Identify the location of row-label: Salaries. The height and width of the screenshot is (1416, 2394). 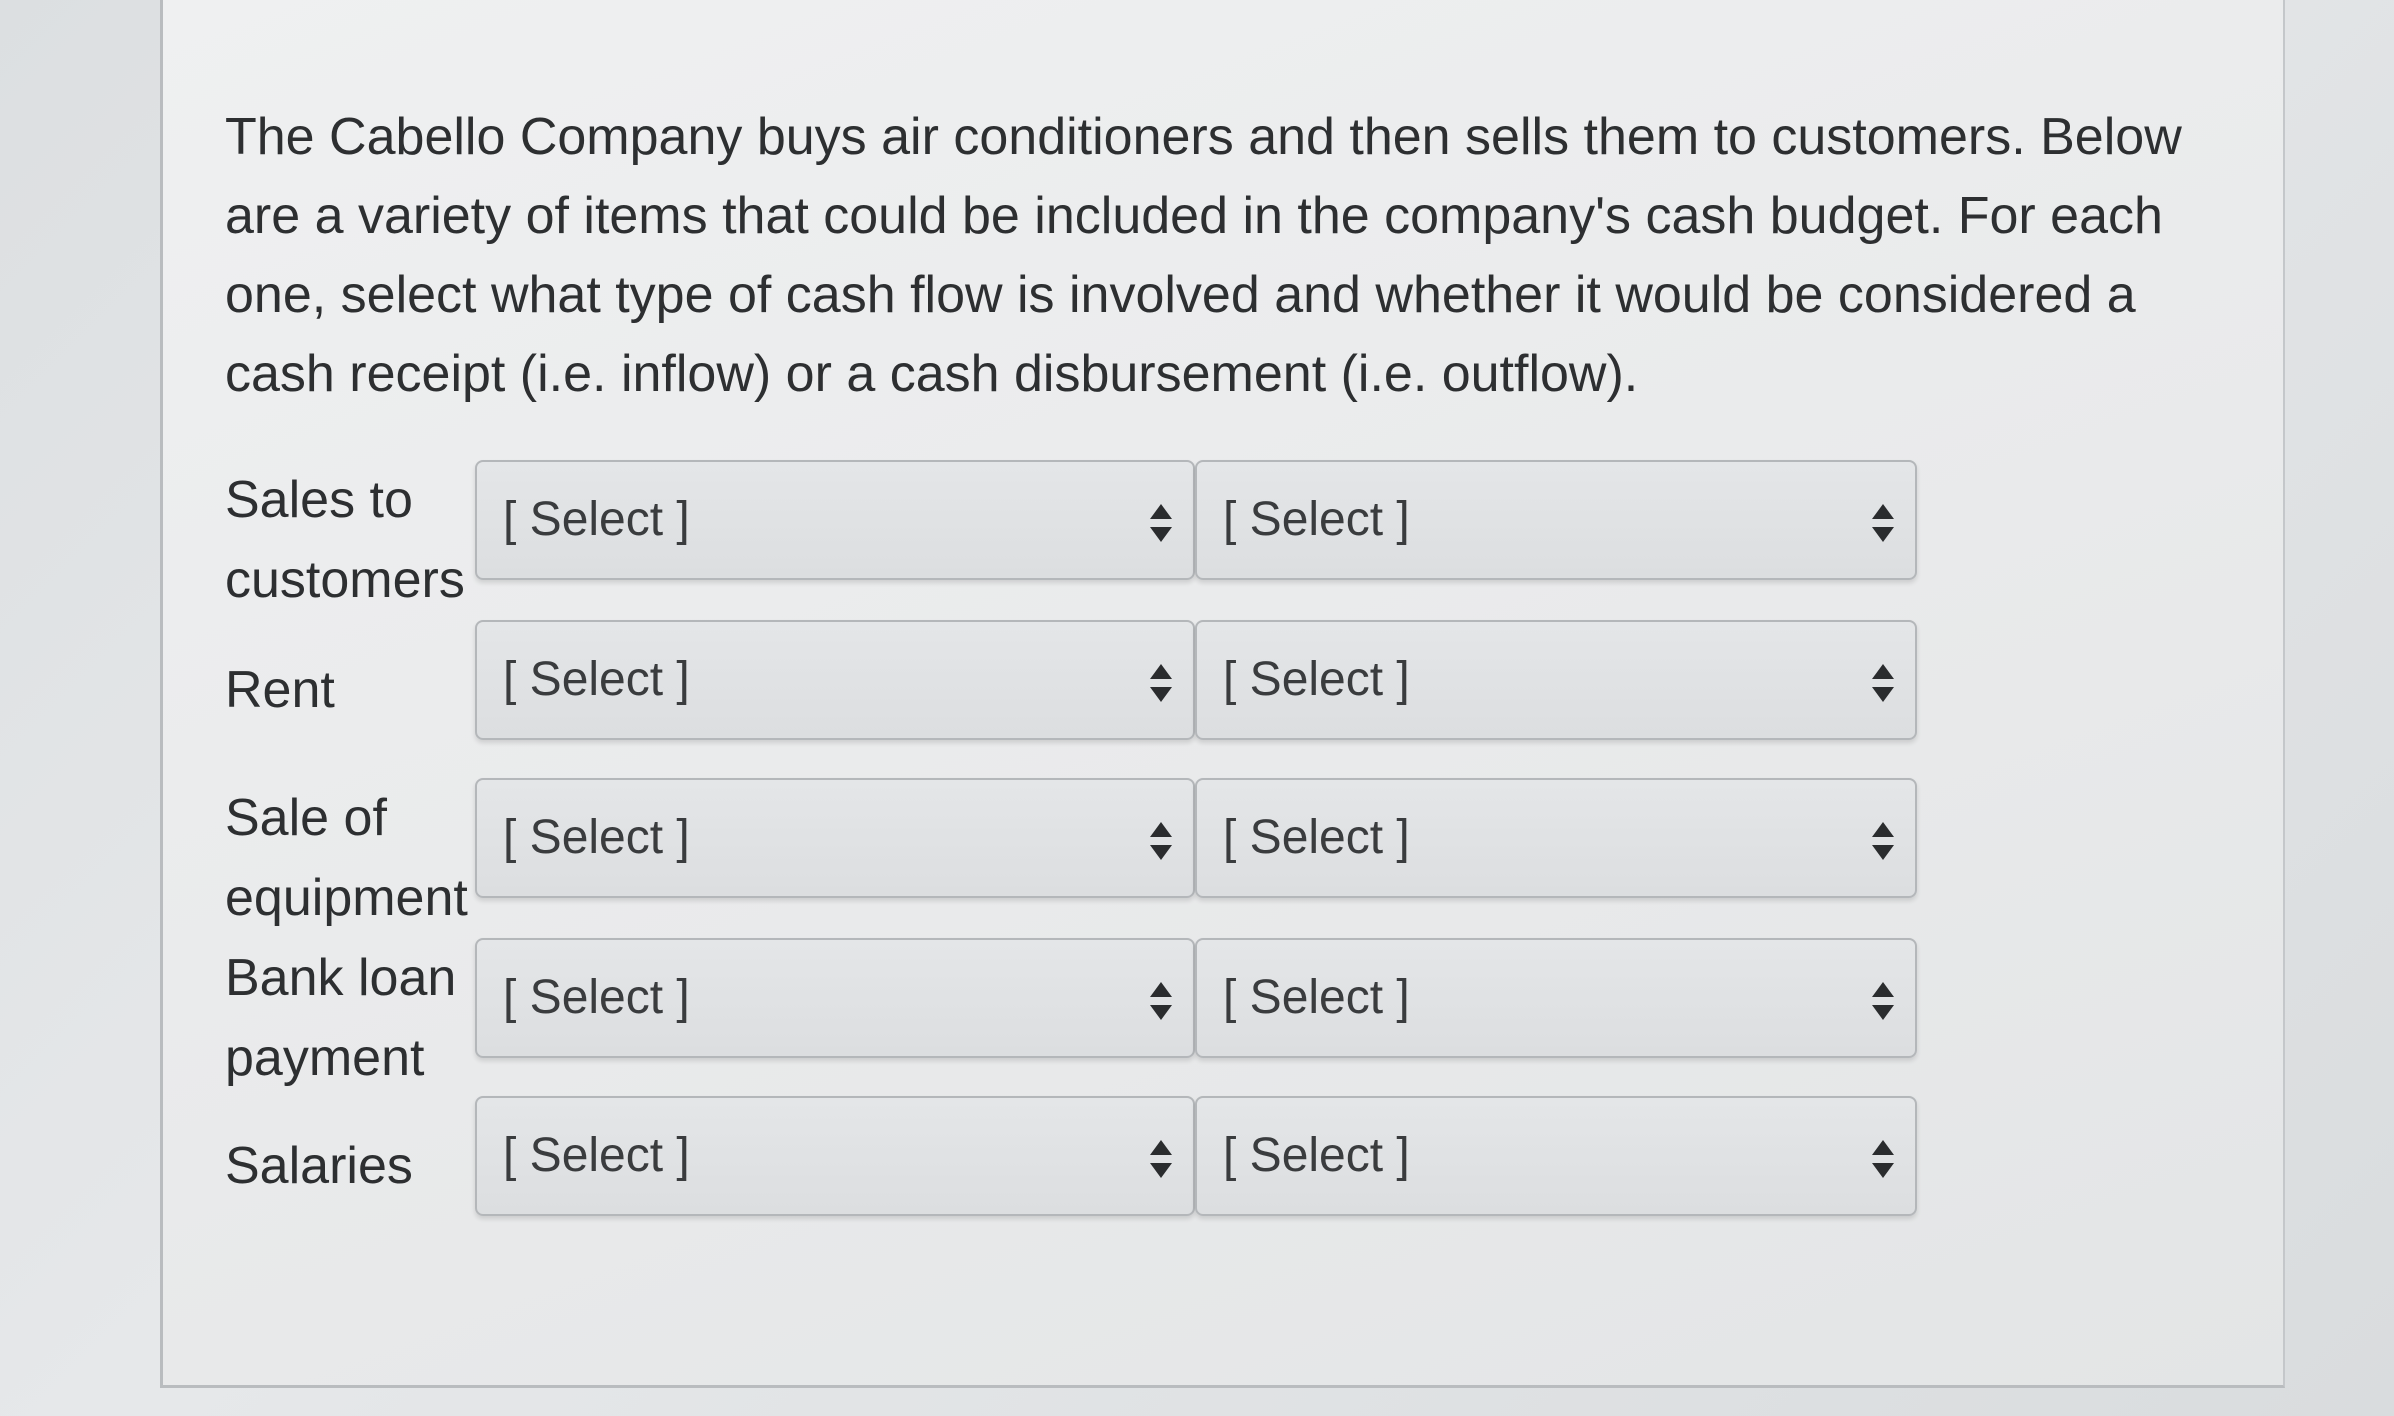
(319, 1166).